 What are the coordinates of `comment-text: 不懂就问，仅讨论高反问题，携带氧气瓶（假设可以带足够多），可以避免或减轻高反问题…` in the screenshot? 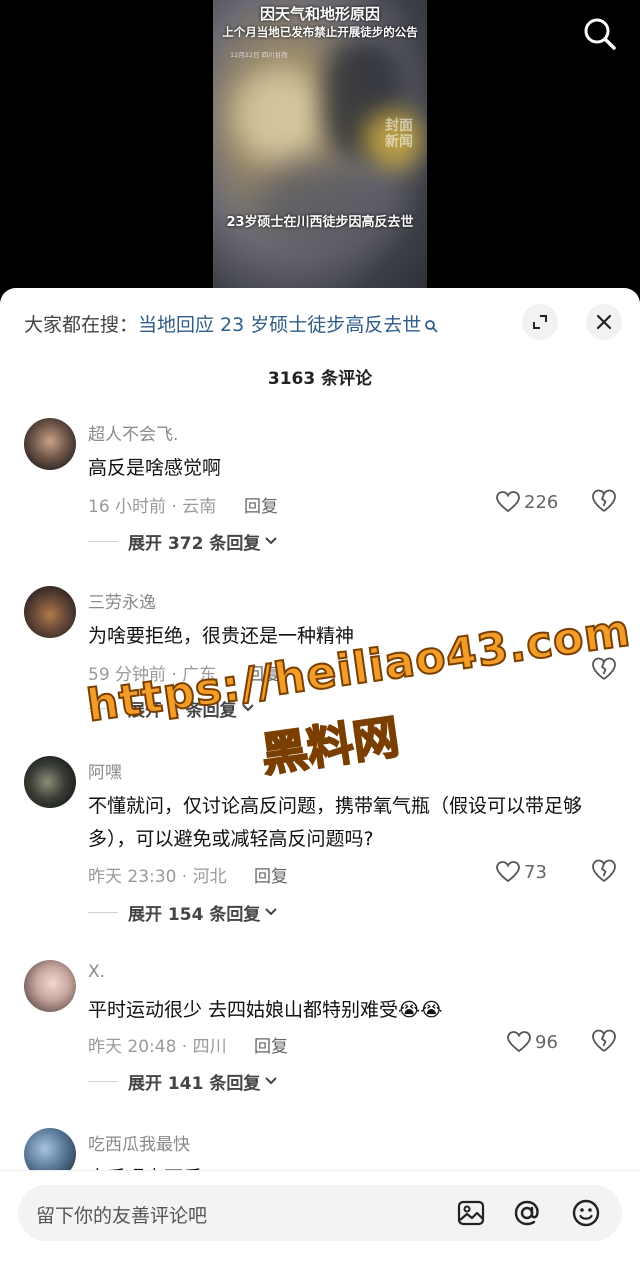 It's located at (335, 822).